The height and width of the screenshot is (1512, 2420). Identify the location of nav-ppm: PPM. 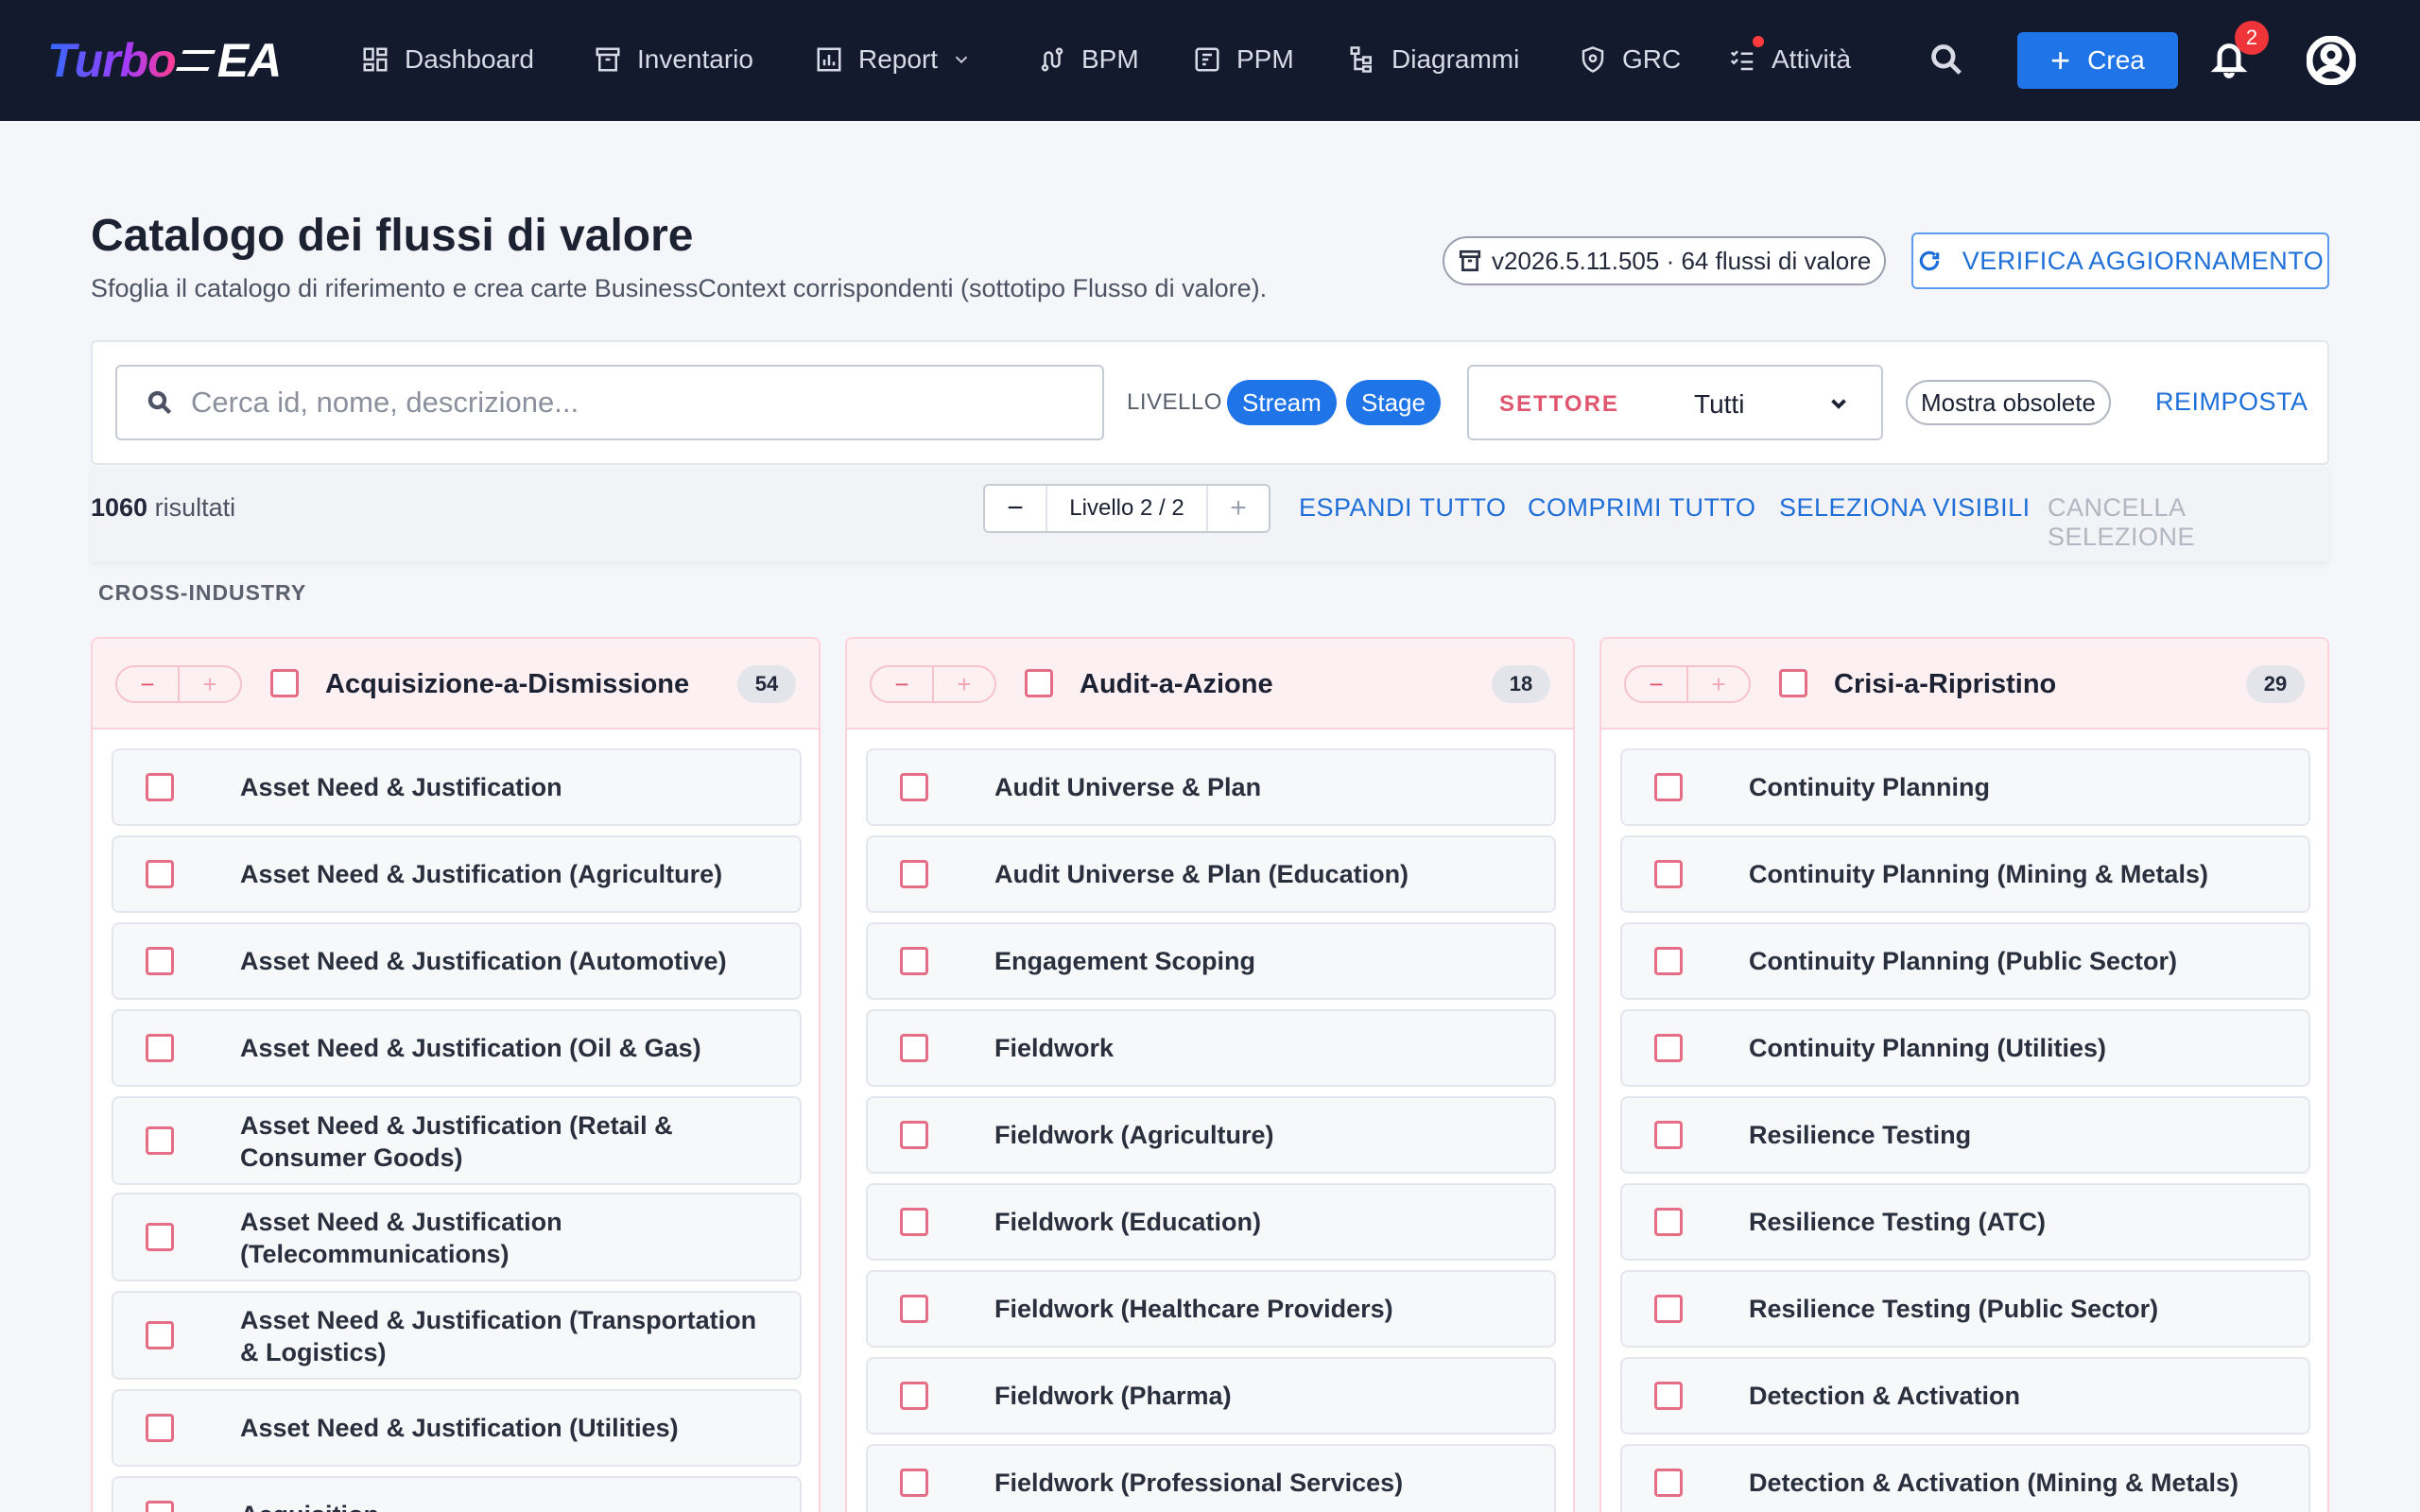
(1243, 59).